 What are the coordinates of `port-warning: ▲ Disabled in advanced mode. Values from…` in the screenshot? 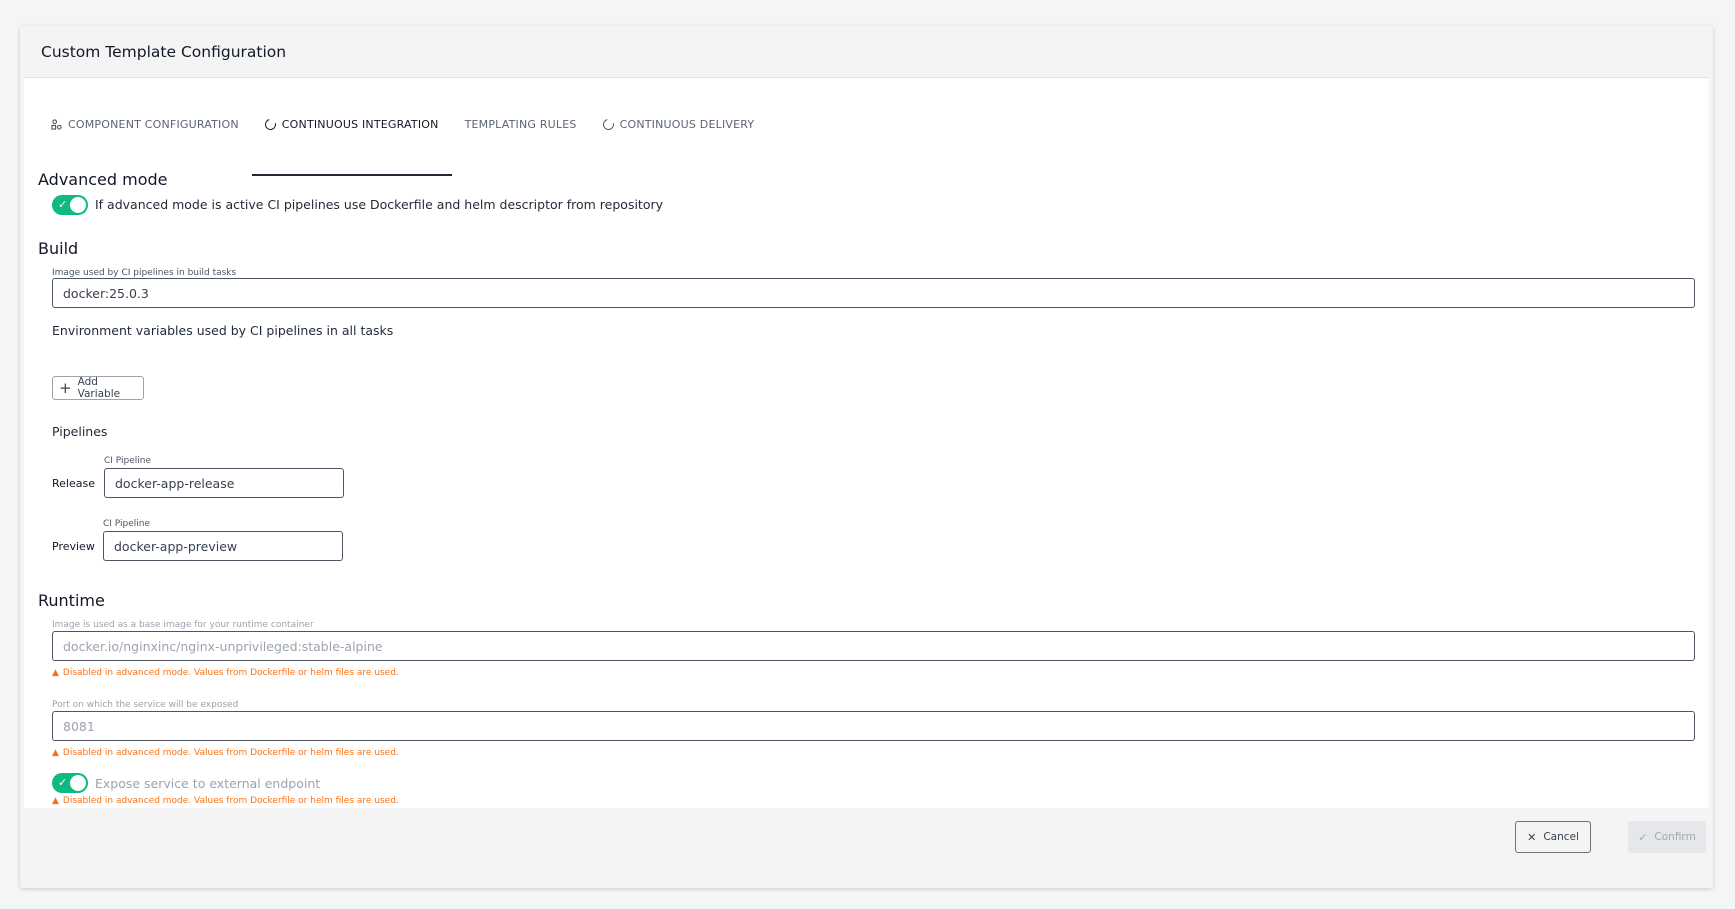 It's located at (225, 753).